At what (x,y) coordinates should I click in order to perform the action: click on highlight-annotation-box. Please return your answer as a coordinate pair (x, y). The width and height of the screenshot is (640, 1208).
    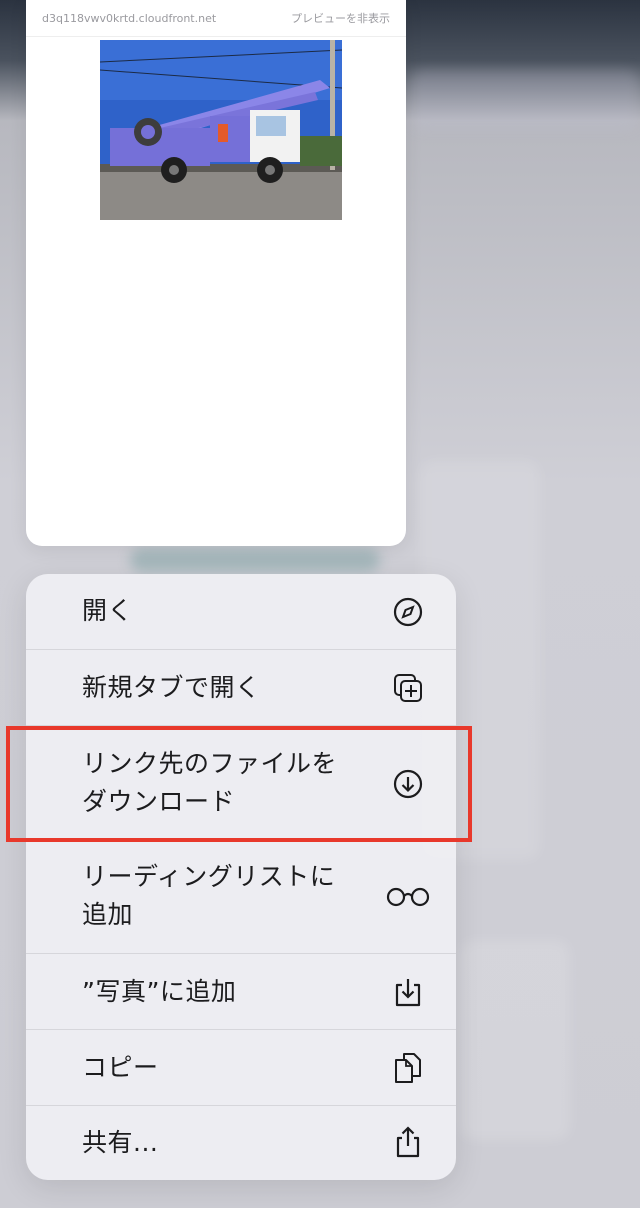
    Looking at the image, I should click on (239, 784).